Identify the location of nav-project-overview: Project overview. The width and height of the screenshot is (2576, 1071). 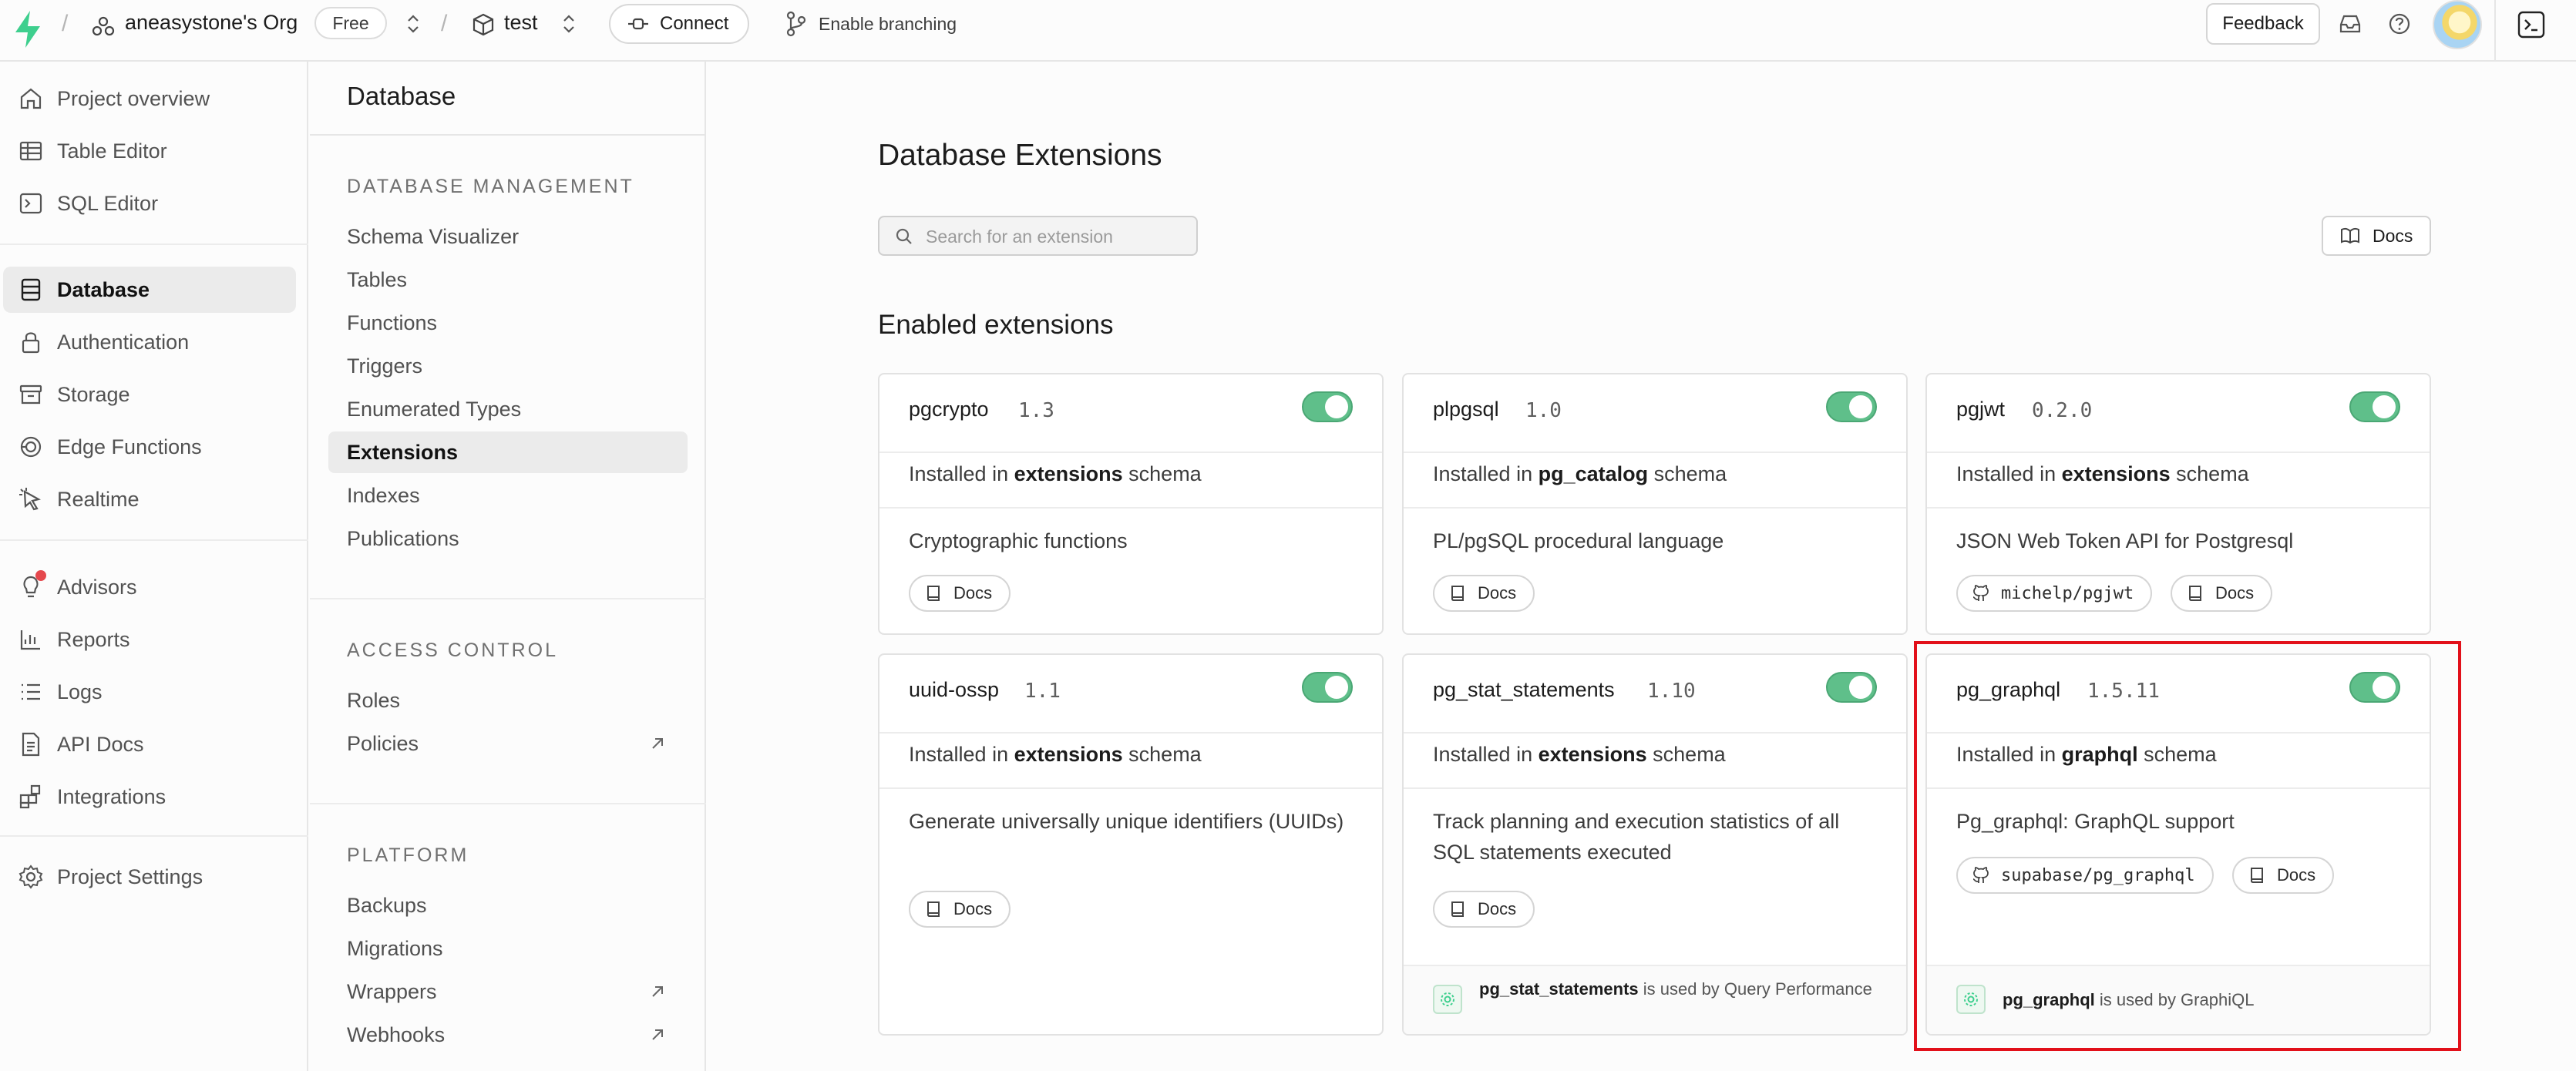
(149, 99).